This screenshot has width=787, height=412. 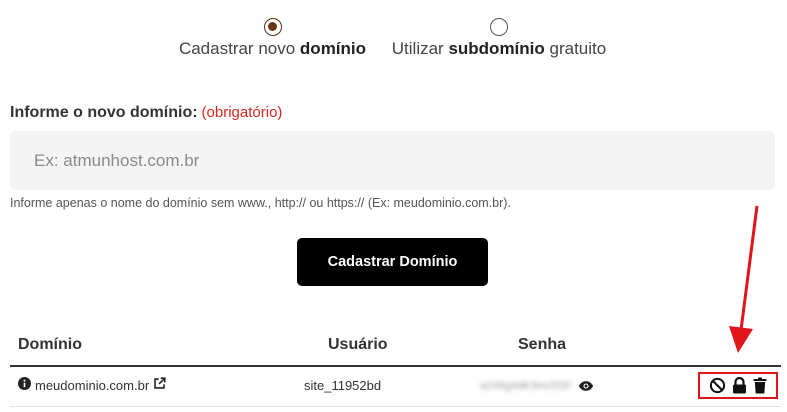 I want to click on eye-icon, so click(x=586, y=386).